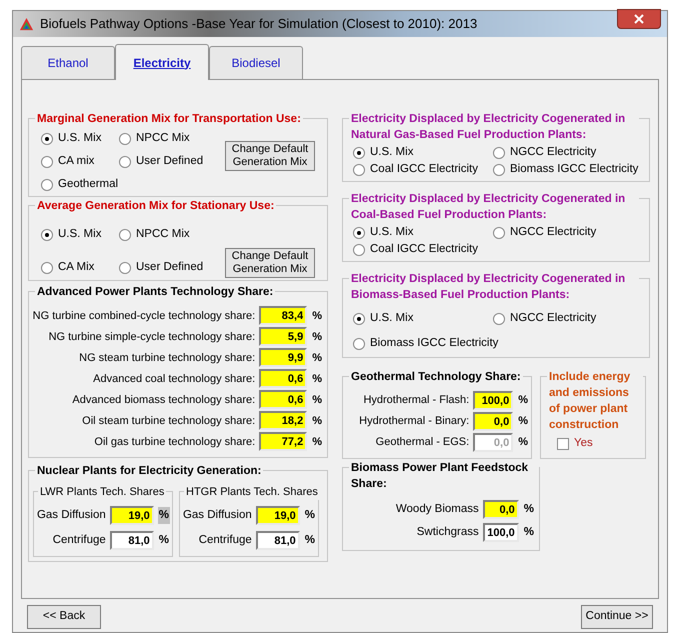 The height and width of the screenshot is (633, 673). I want to click on field-label: NG turbine combined-cycle technology share:, so click(144, 316).